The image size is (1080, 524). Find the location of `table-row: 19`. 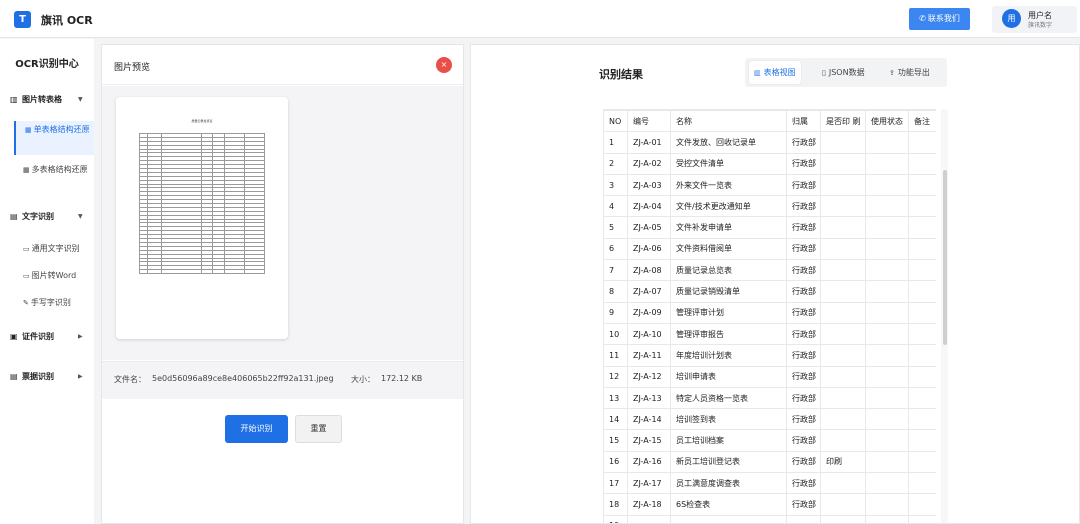

table-row: 19 is located at coordinates (769, 518).